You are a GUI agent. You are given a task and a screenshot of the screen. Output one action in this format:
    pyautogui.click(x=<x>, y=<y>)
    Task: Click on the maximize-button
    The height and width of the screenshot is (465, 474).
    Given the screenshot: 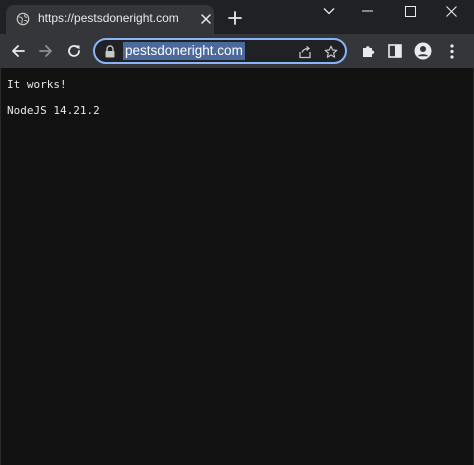 What is the action you would take?
    pyautogui.click(x=410, y=11)
    